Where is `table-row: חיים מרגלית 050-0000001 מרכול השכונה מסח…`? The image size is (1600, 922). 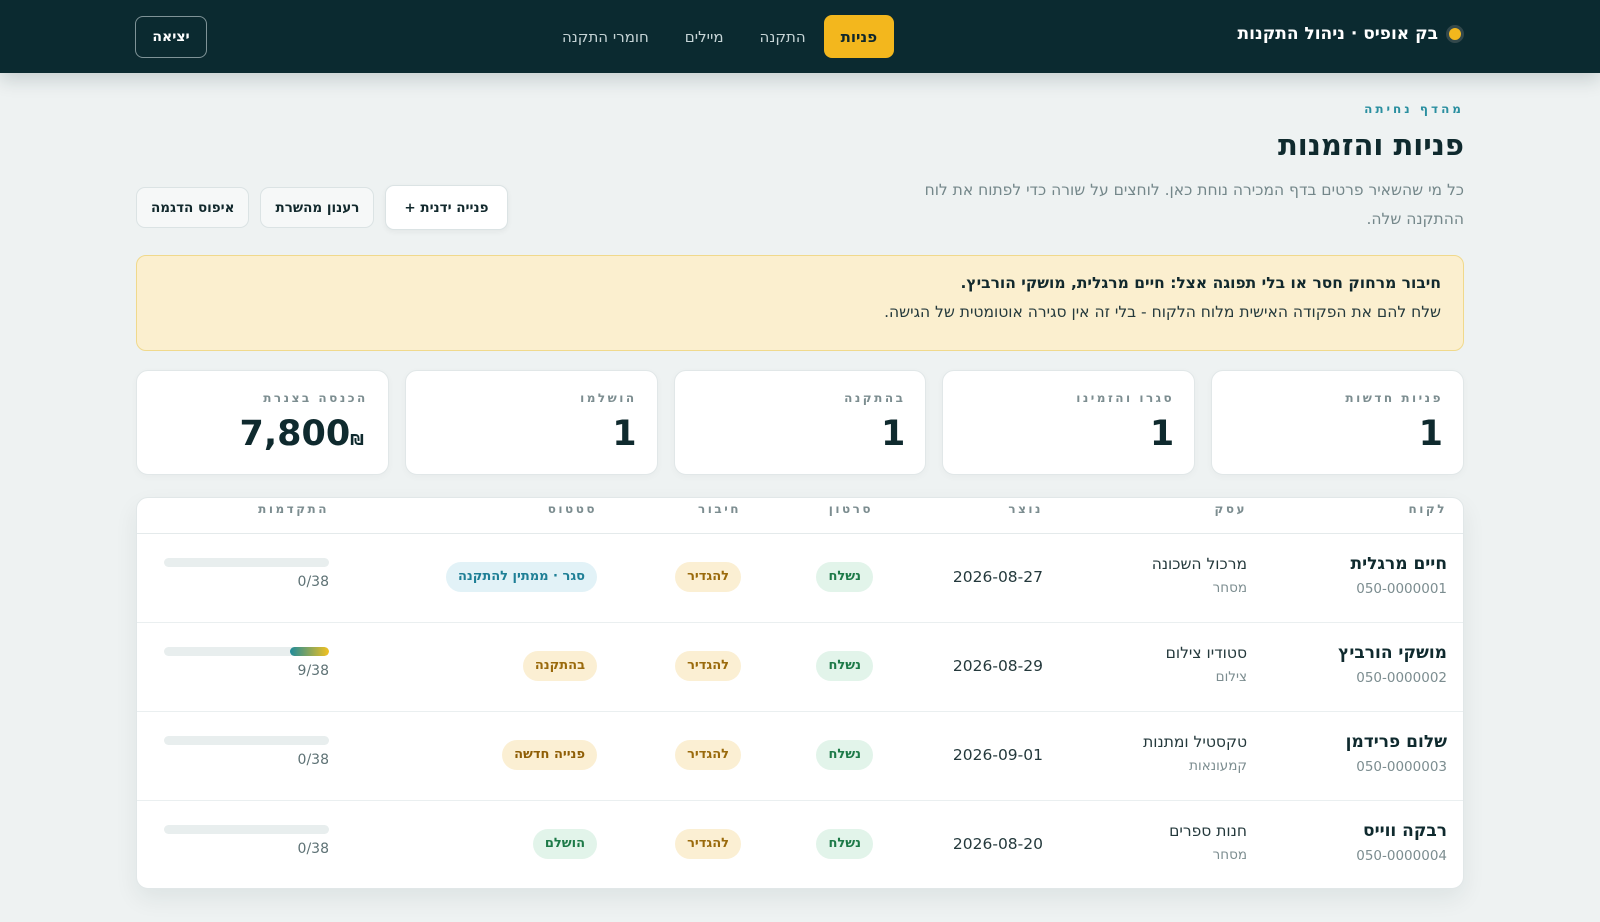
table-row: חיים מרגלית 050-0000001 מרכול השכונה מסח… is located at coordinates (800, 578).